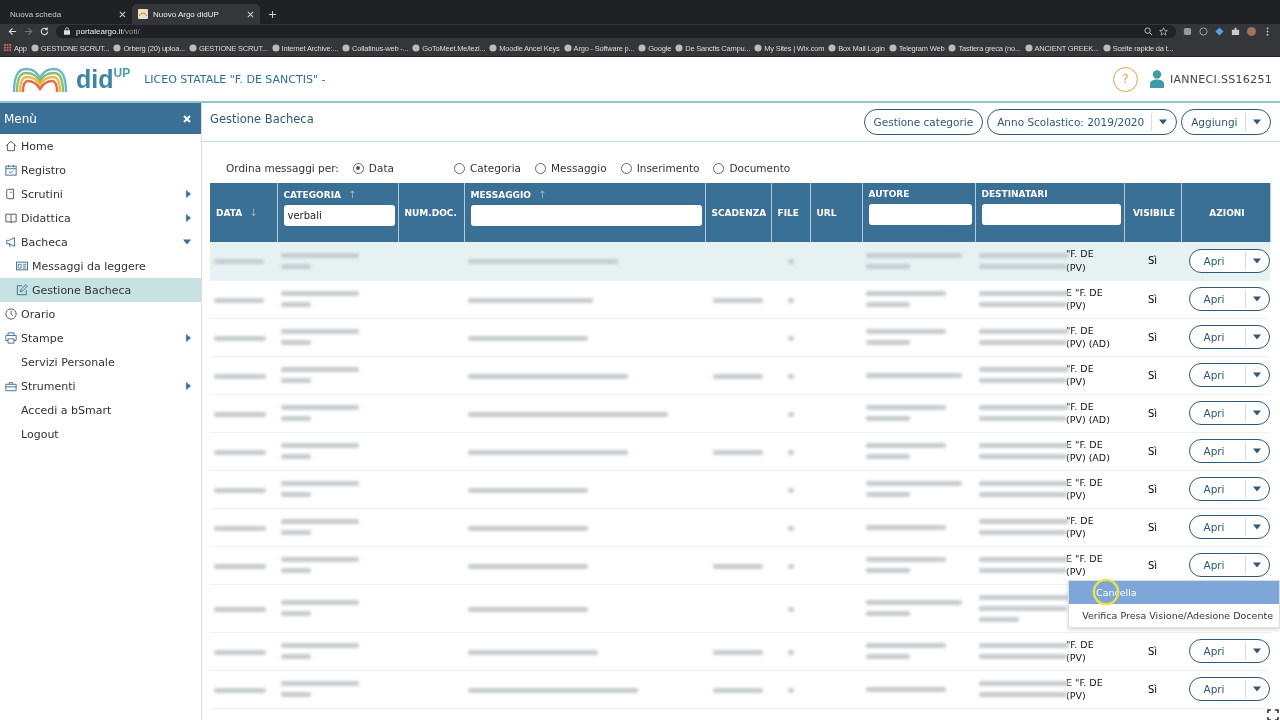 This screenshot has height=720, width=1280. What do you see at coordinates (1251, 31) in the screenshot?
I see `profile-avatar-icon` at bounding box center [1251, 31].